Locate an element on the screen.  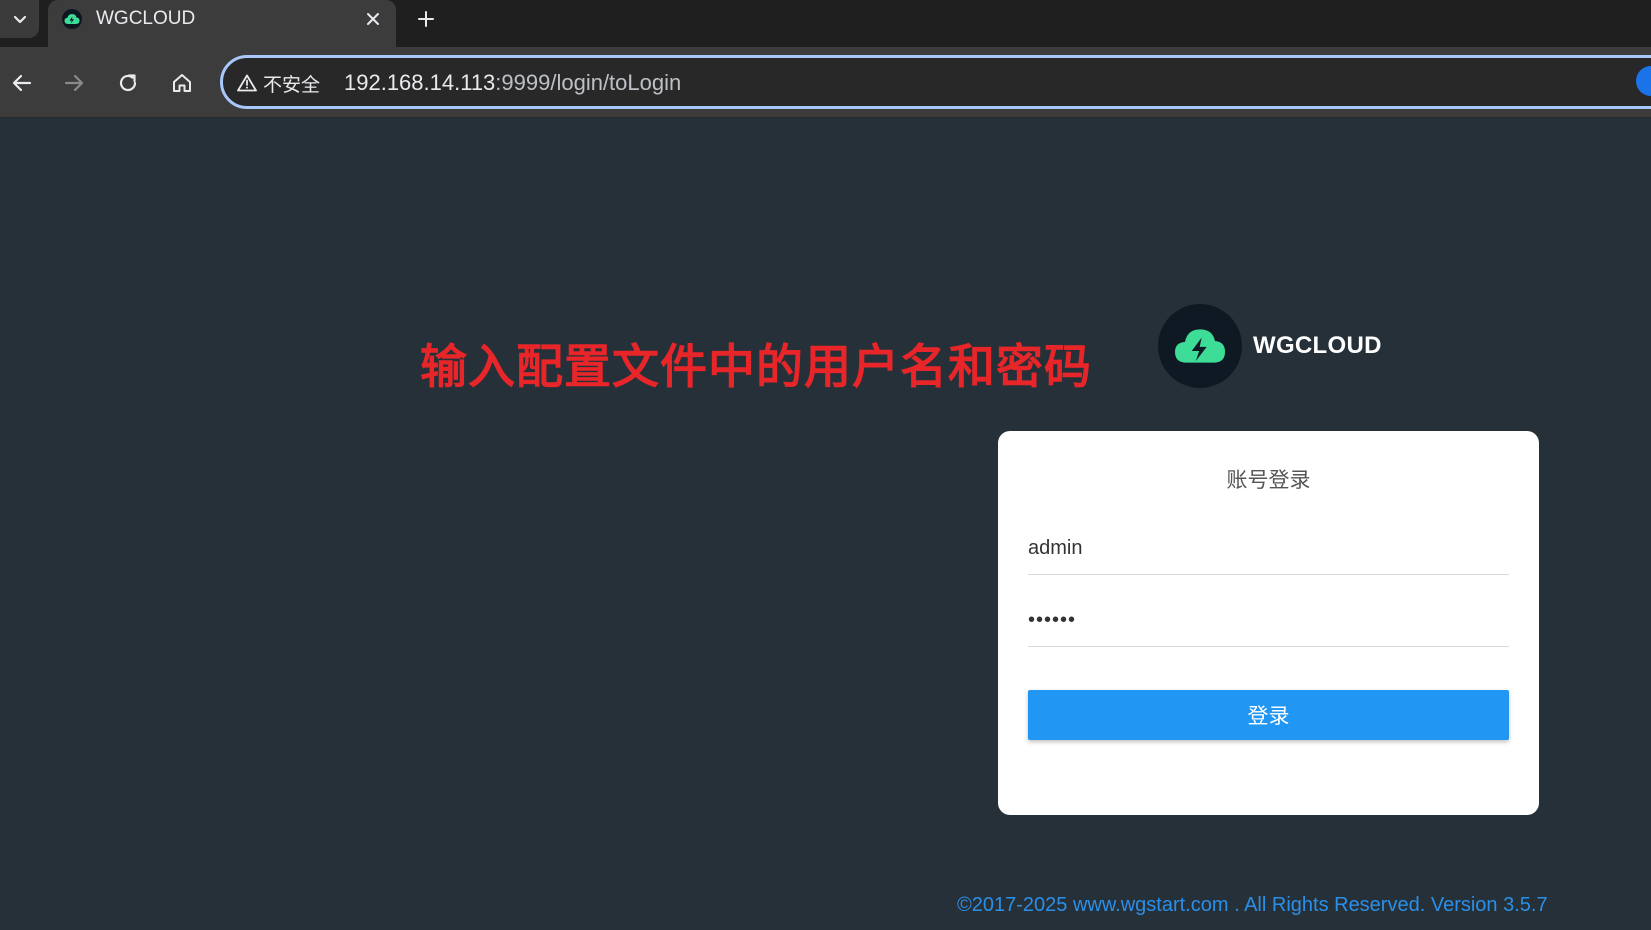
tab-search-button is located at coordinates (19, 19).